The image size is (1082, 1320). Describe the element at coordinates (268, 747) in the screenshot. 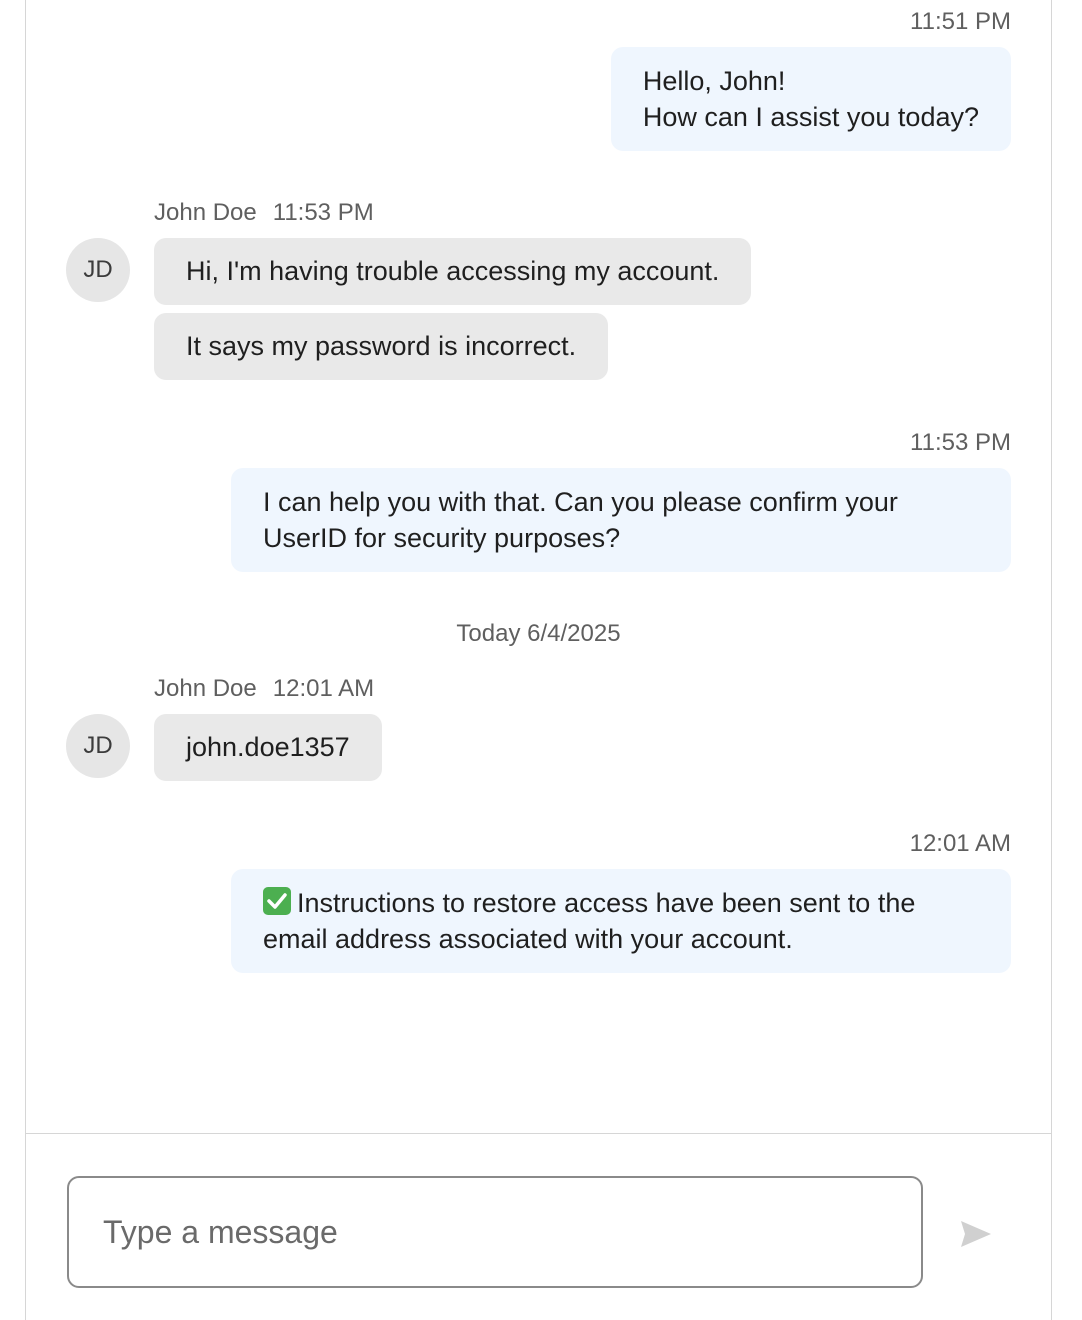

I see `user-message-bubble: john.doe1357` at that location.